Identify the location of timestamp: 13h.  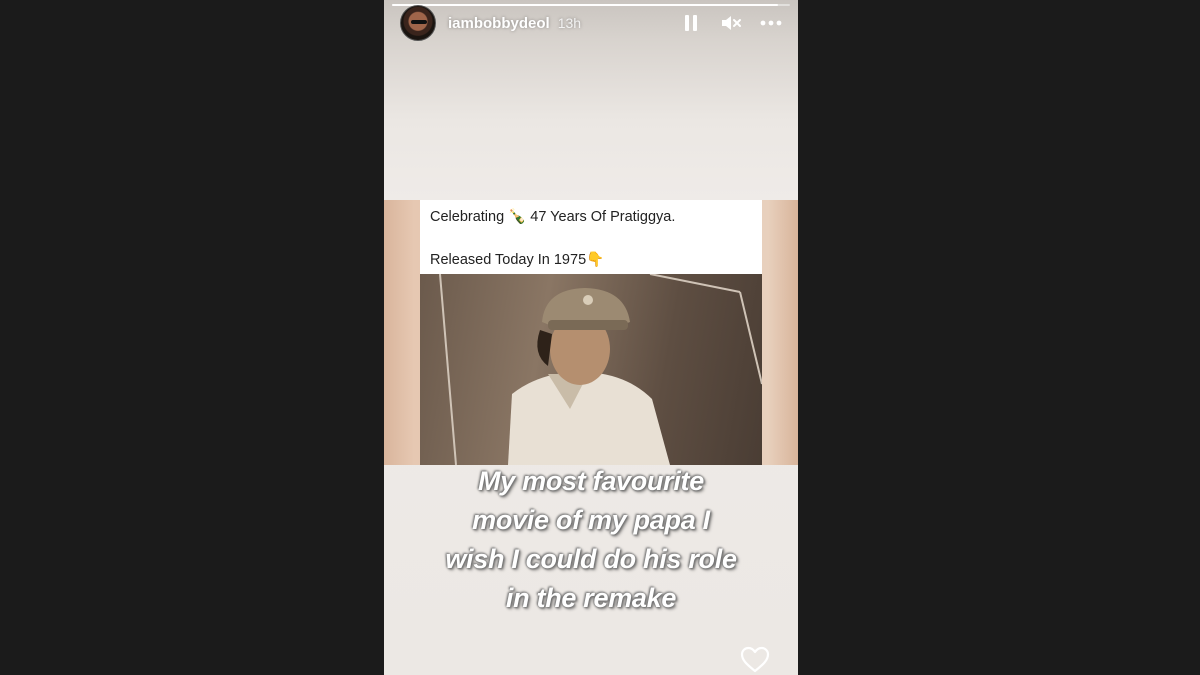
(569, 23).